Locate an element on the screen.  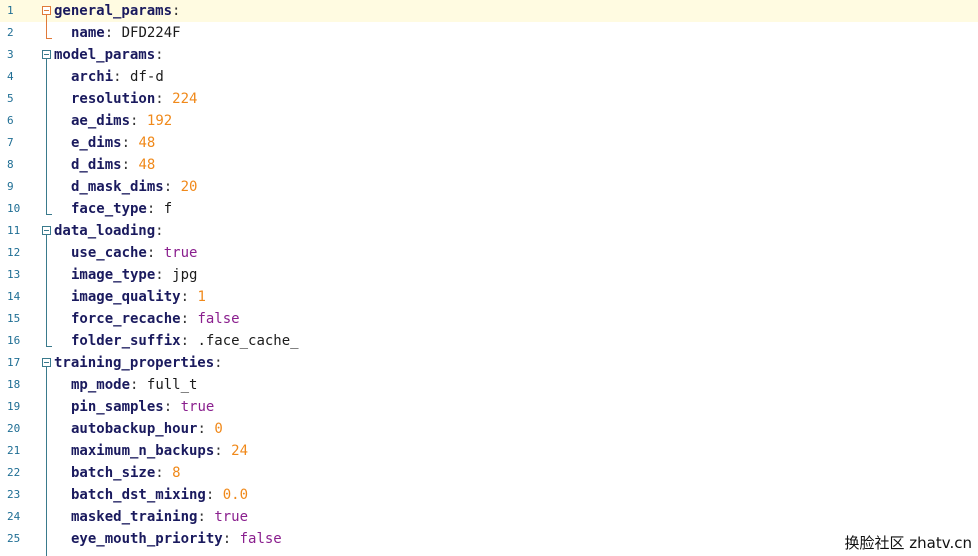
code-text: eye_mouth_priority: false is located at coordinates (176, 539).